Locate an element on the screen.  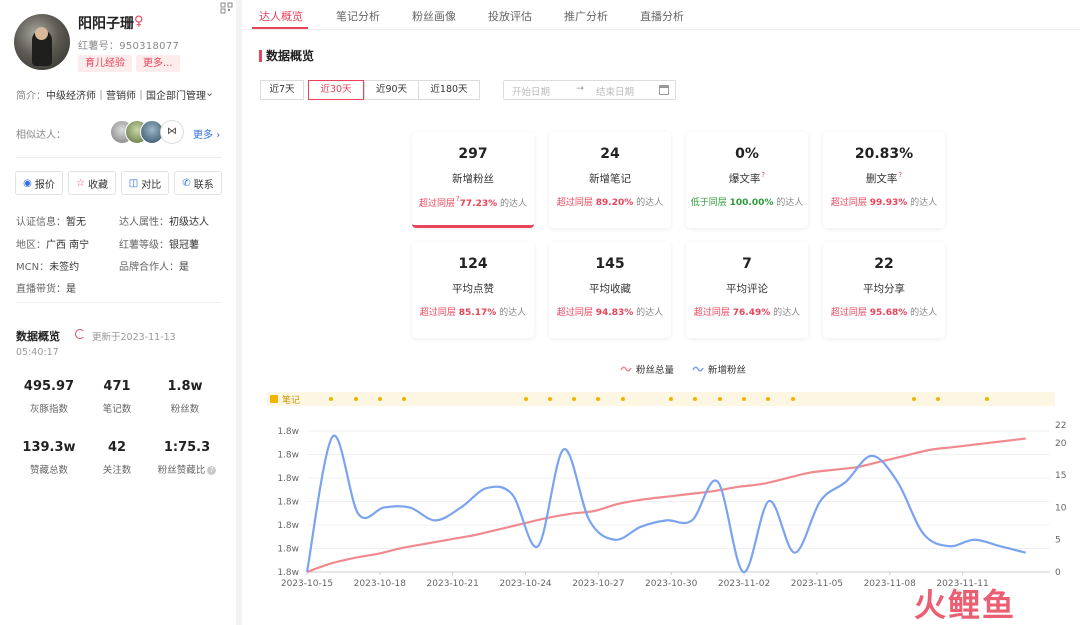
info-level: 红薯等级：银冠薯 is located at coordinates (159, 243).